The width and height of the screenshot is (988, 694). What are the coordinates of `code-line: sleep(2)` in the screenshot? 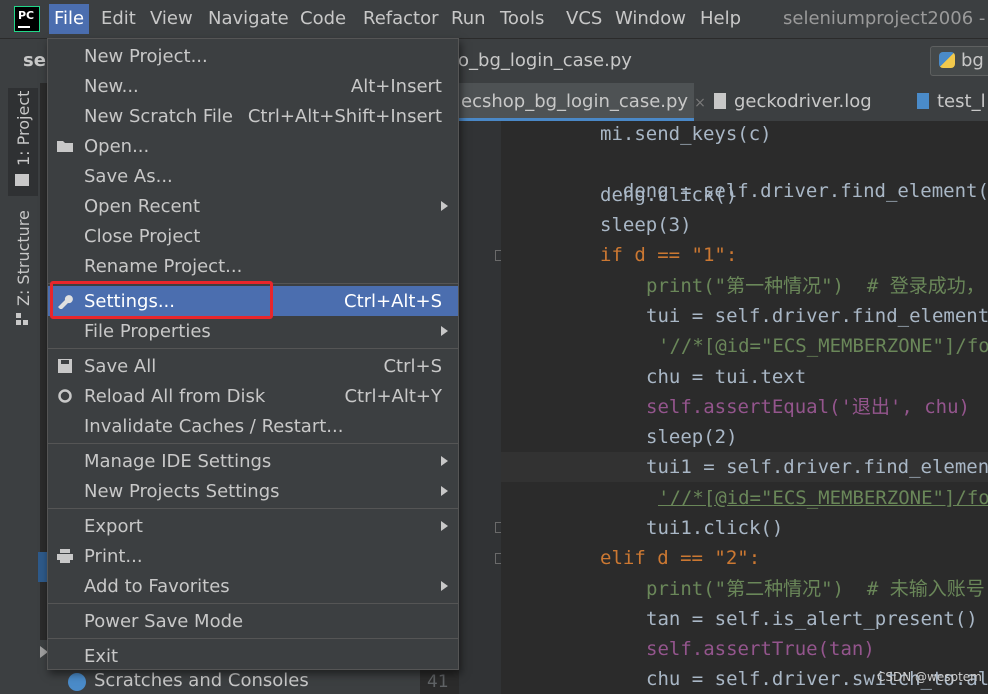 It's located at (692, 437).